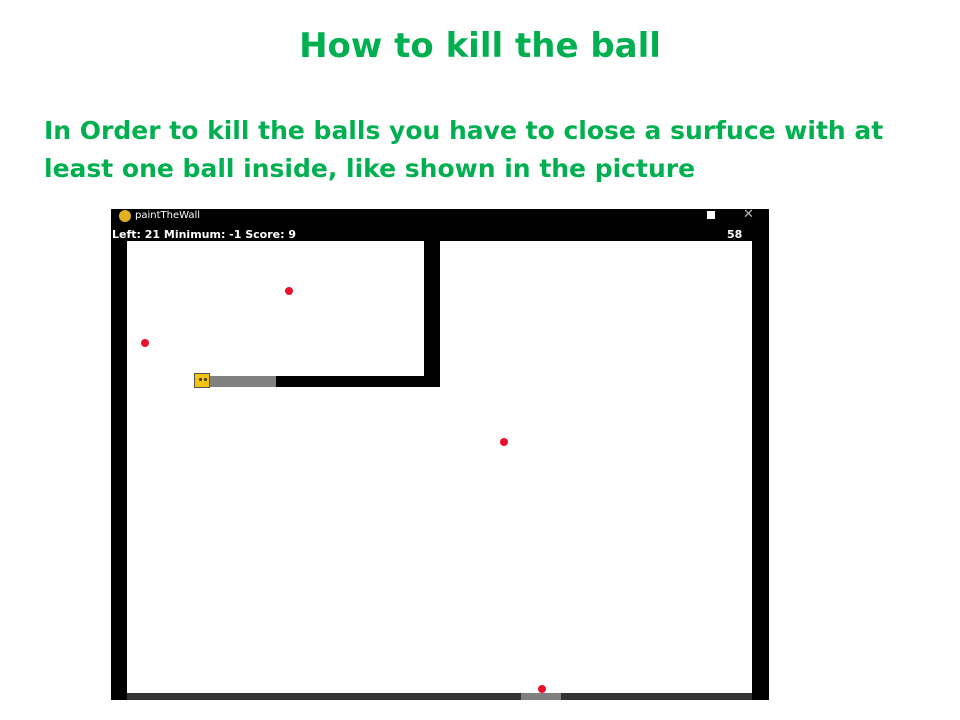 The height and width of the screenshot is (720, 960). What do you see at coordinates (735, 234) in the screenshot?
I see `hud-timer: 58` at bounding box center [735, 234].